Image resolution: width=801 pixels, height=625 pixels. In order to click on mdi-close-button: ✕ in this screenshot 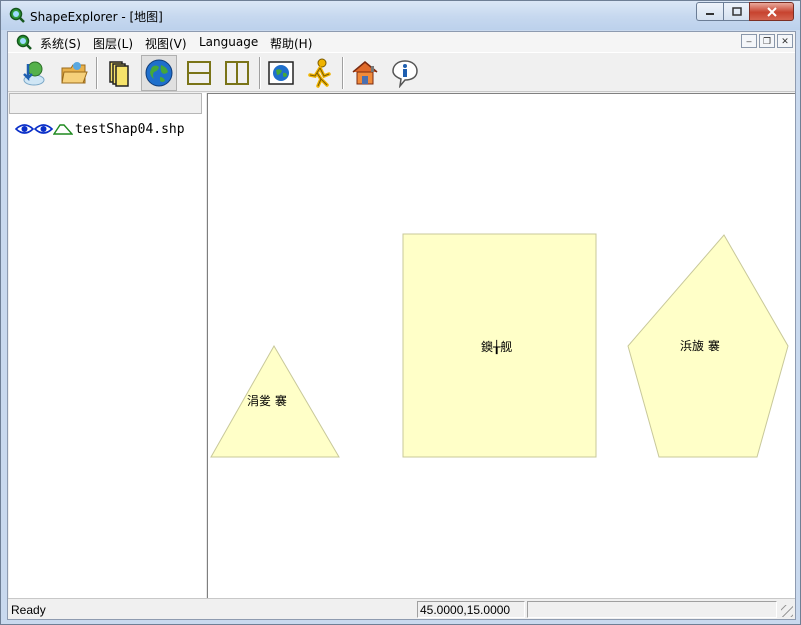, I will do `click(785, 41)`.